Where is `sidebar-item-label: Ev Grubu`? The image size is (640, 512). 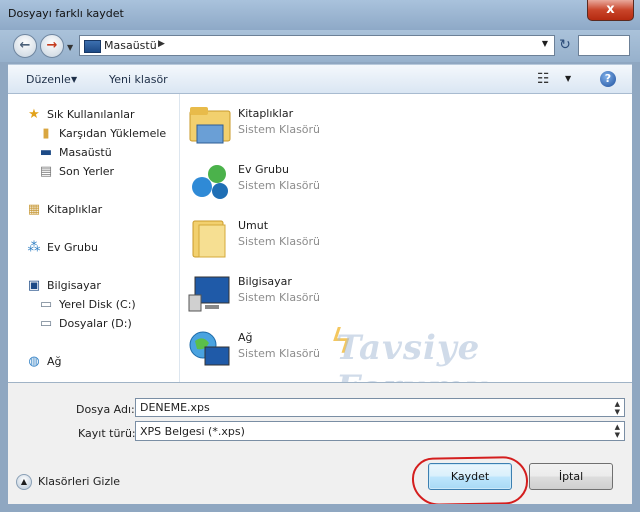 sidebar-item-label: Ev Grubu is located at coordinates (72, 247).